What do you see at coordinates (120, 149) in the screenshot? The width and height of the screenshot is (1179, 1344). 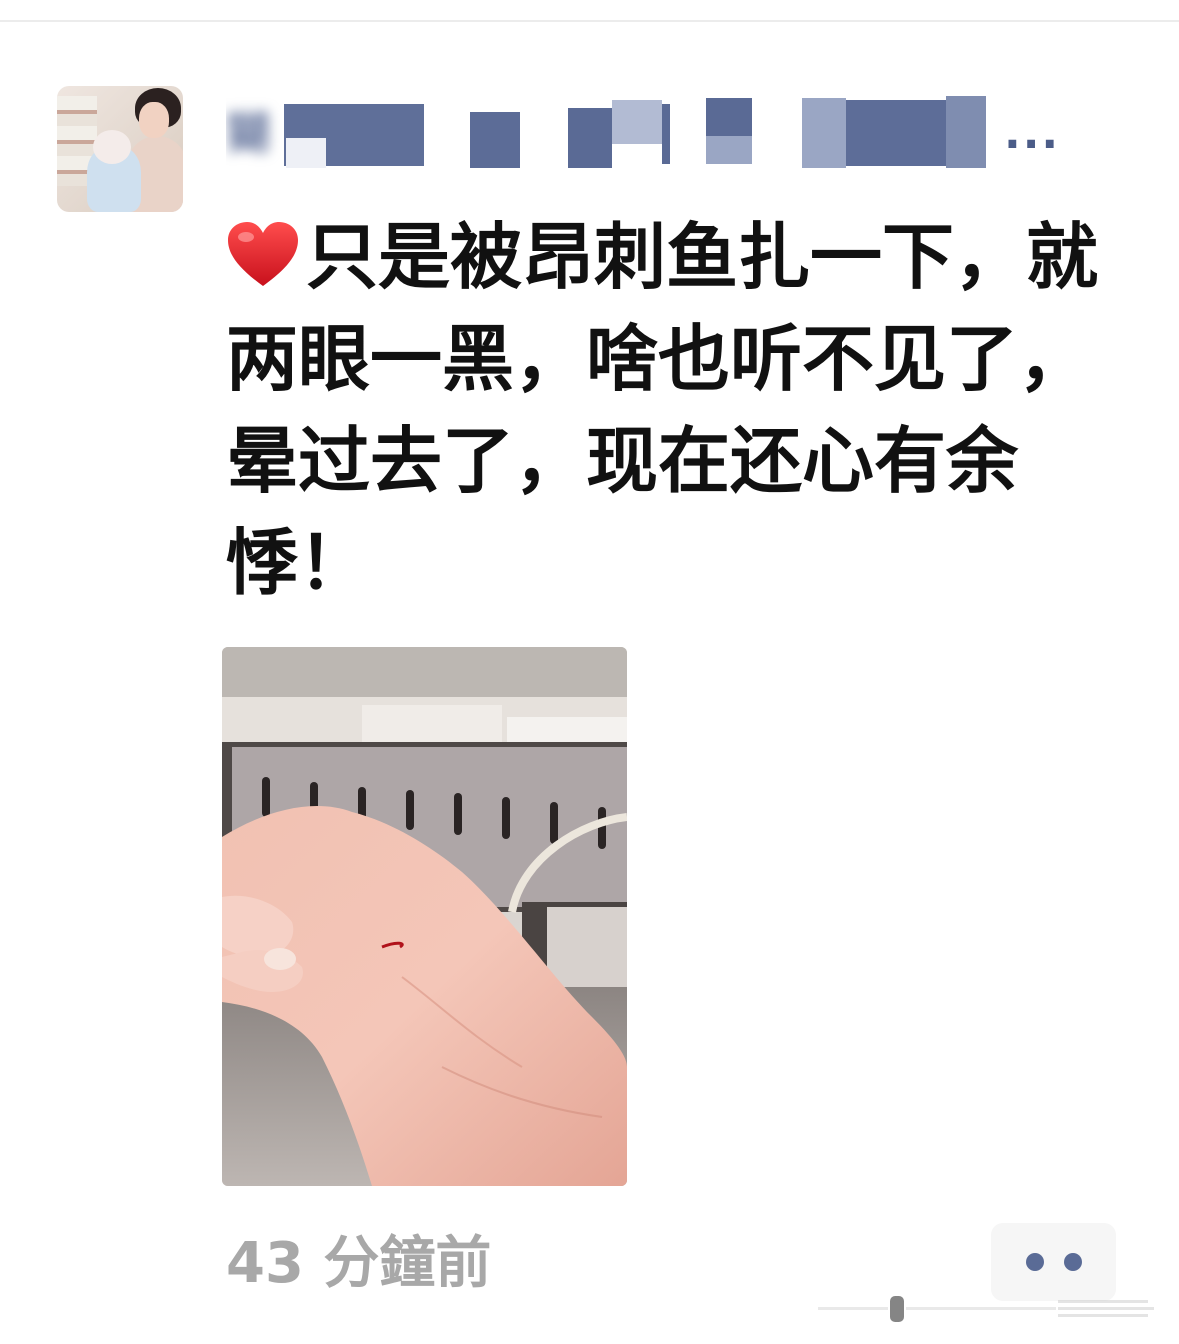 I see `avatar` at bounding box center [120, 149].